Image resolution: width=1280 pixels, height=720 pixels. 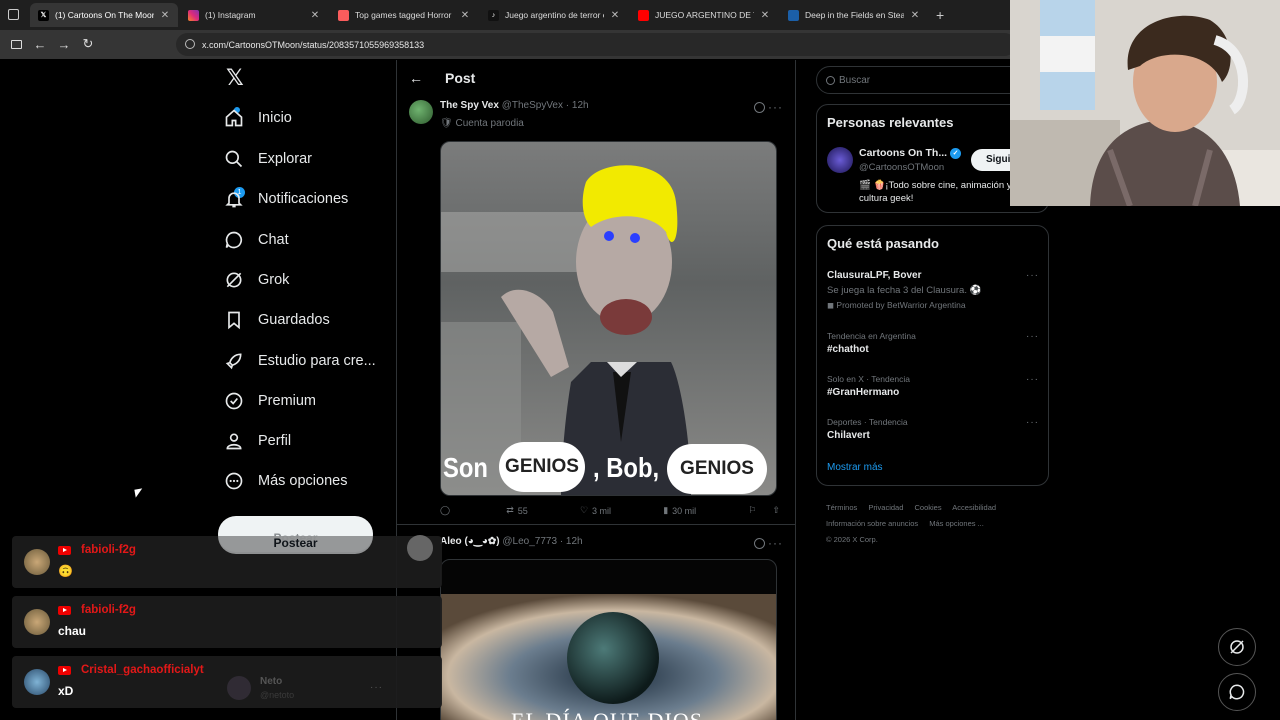 I want to click on view-count: 30 mil, so click(x=684, y=510).